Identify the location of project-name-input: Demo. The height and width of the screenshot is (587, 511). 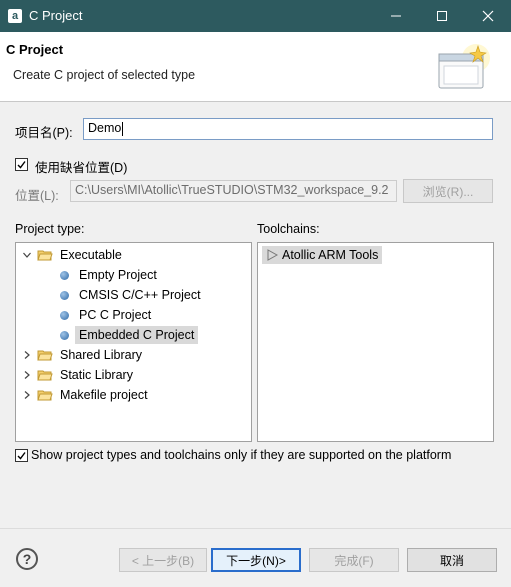
(288, 129).